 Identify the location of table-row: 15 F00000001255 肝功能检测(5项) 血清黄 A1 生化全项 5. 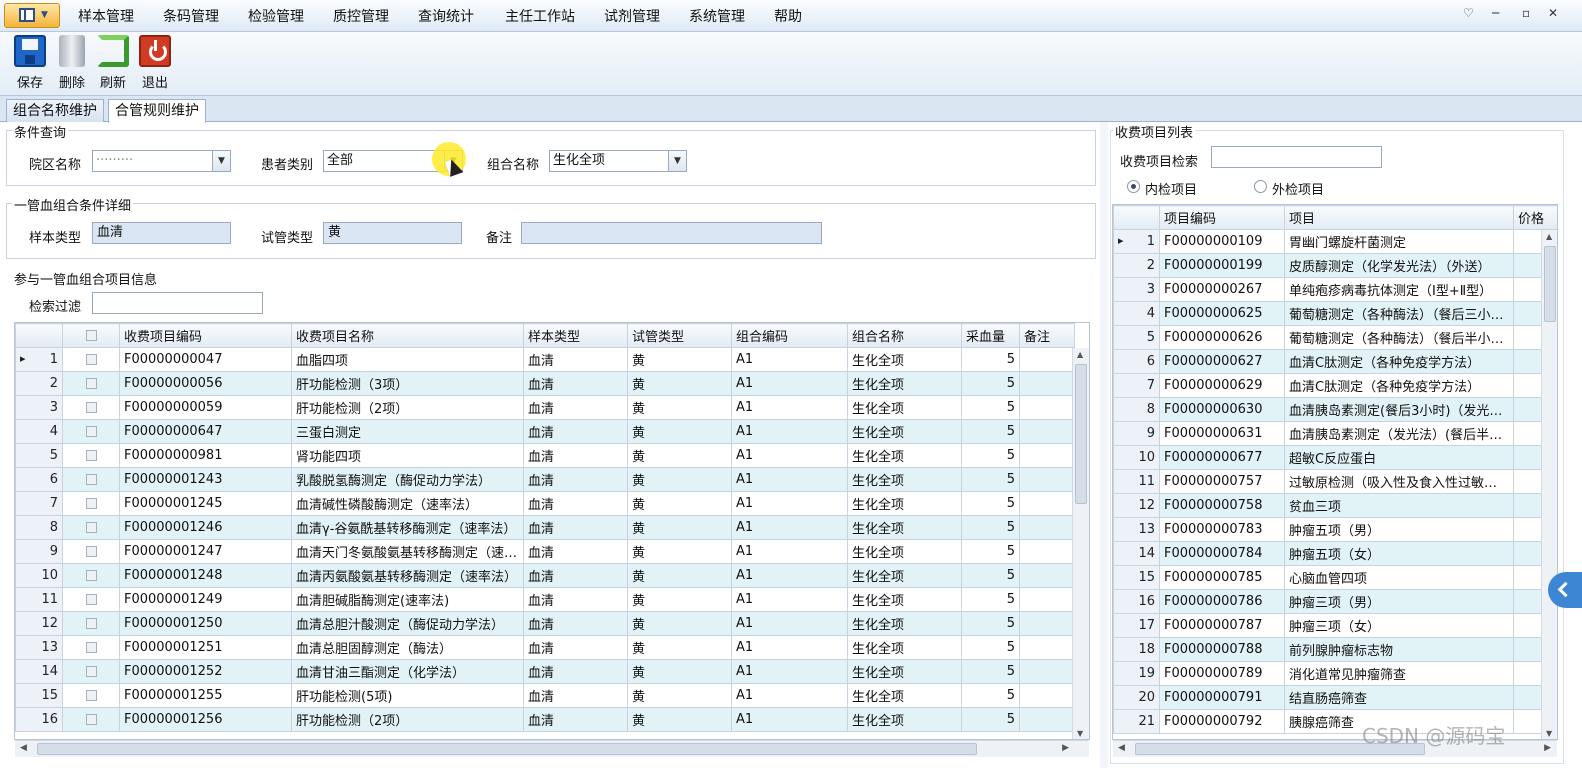
(545, 695).